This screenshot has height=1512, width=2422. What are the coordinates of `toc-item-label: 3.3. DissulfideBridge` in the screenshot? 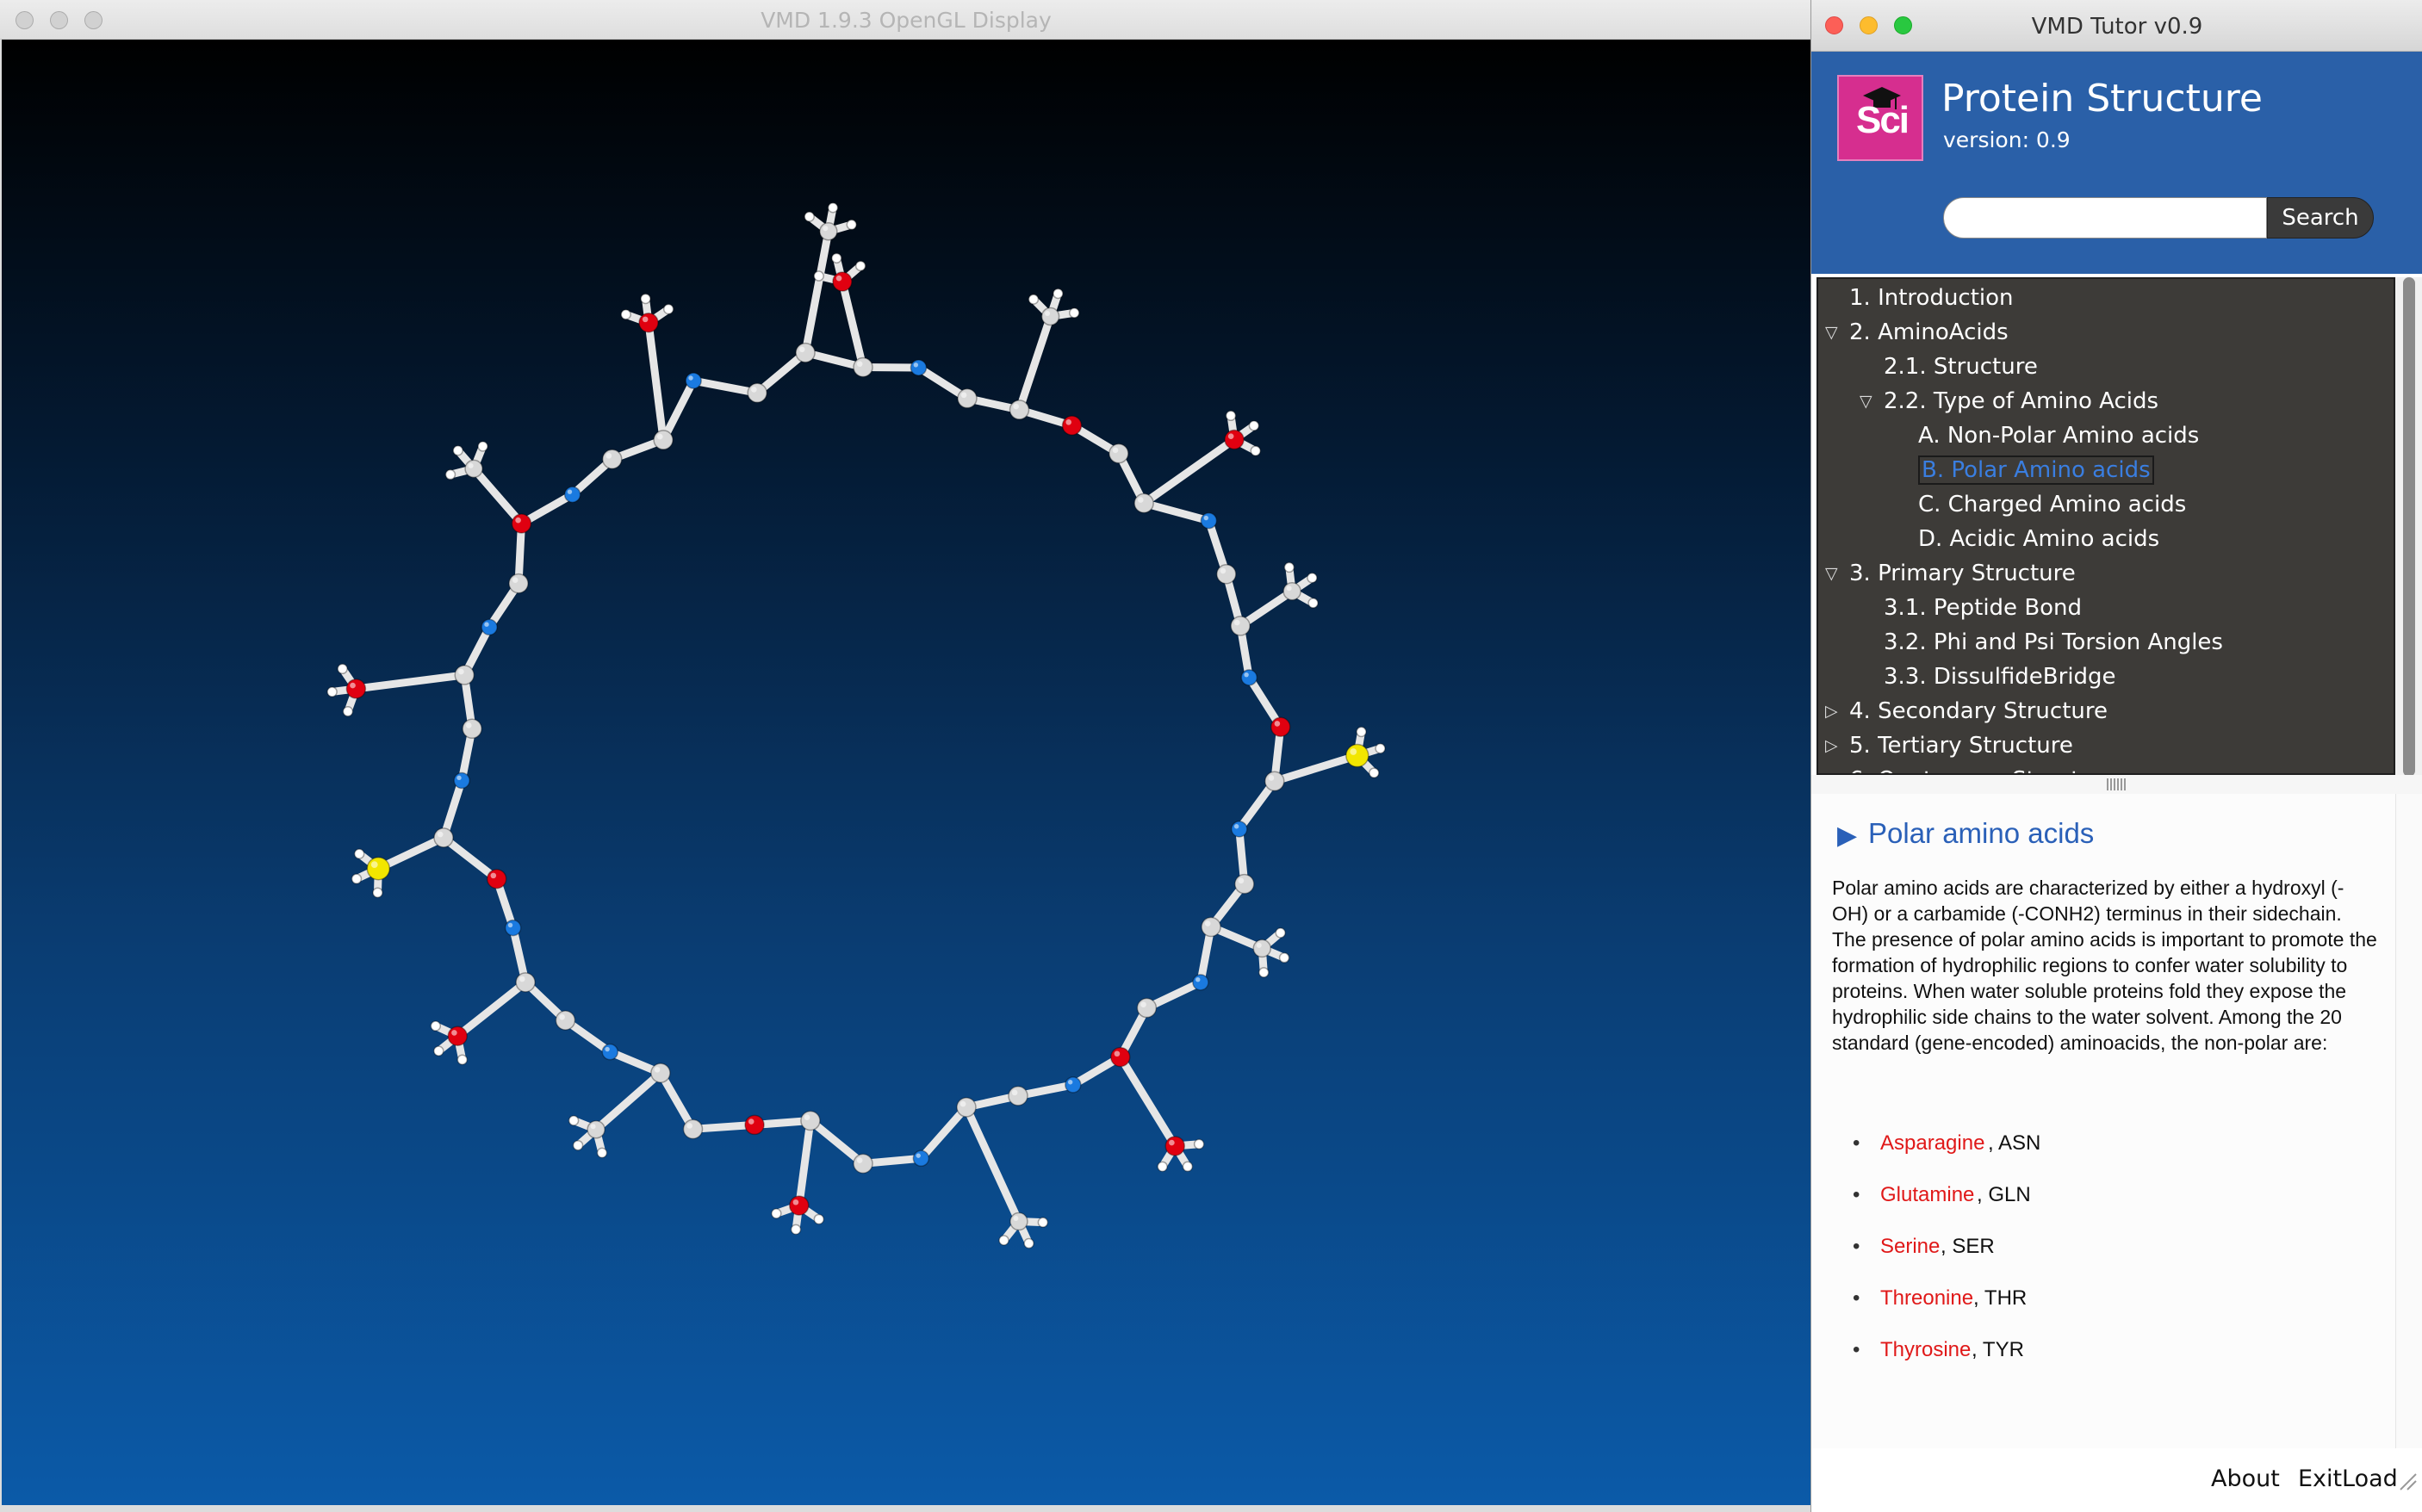 It's located at (2000, 677).